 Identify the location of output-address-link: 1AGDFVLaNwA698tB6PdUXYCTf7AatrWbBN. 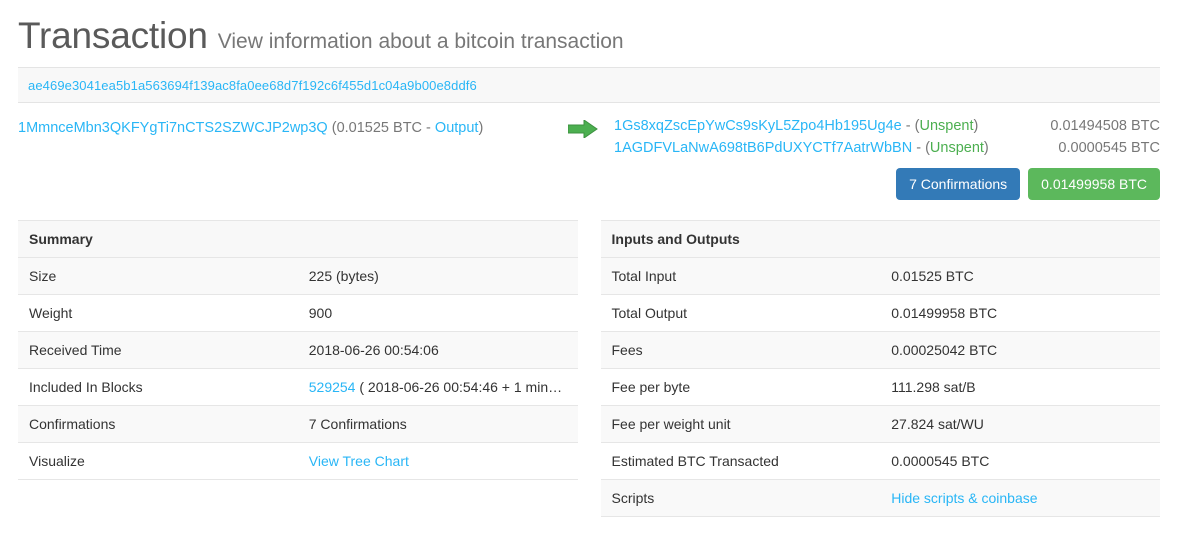
(763, 148).